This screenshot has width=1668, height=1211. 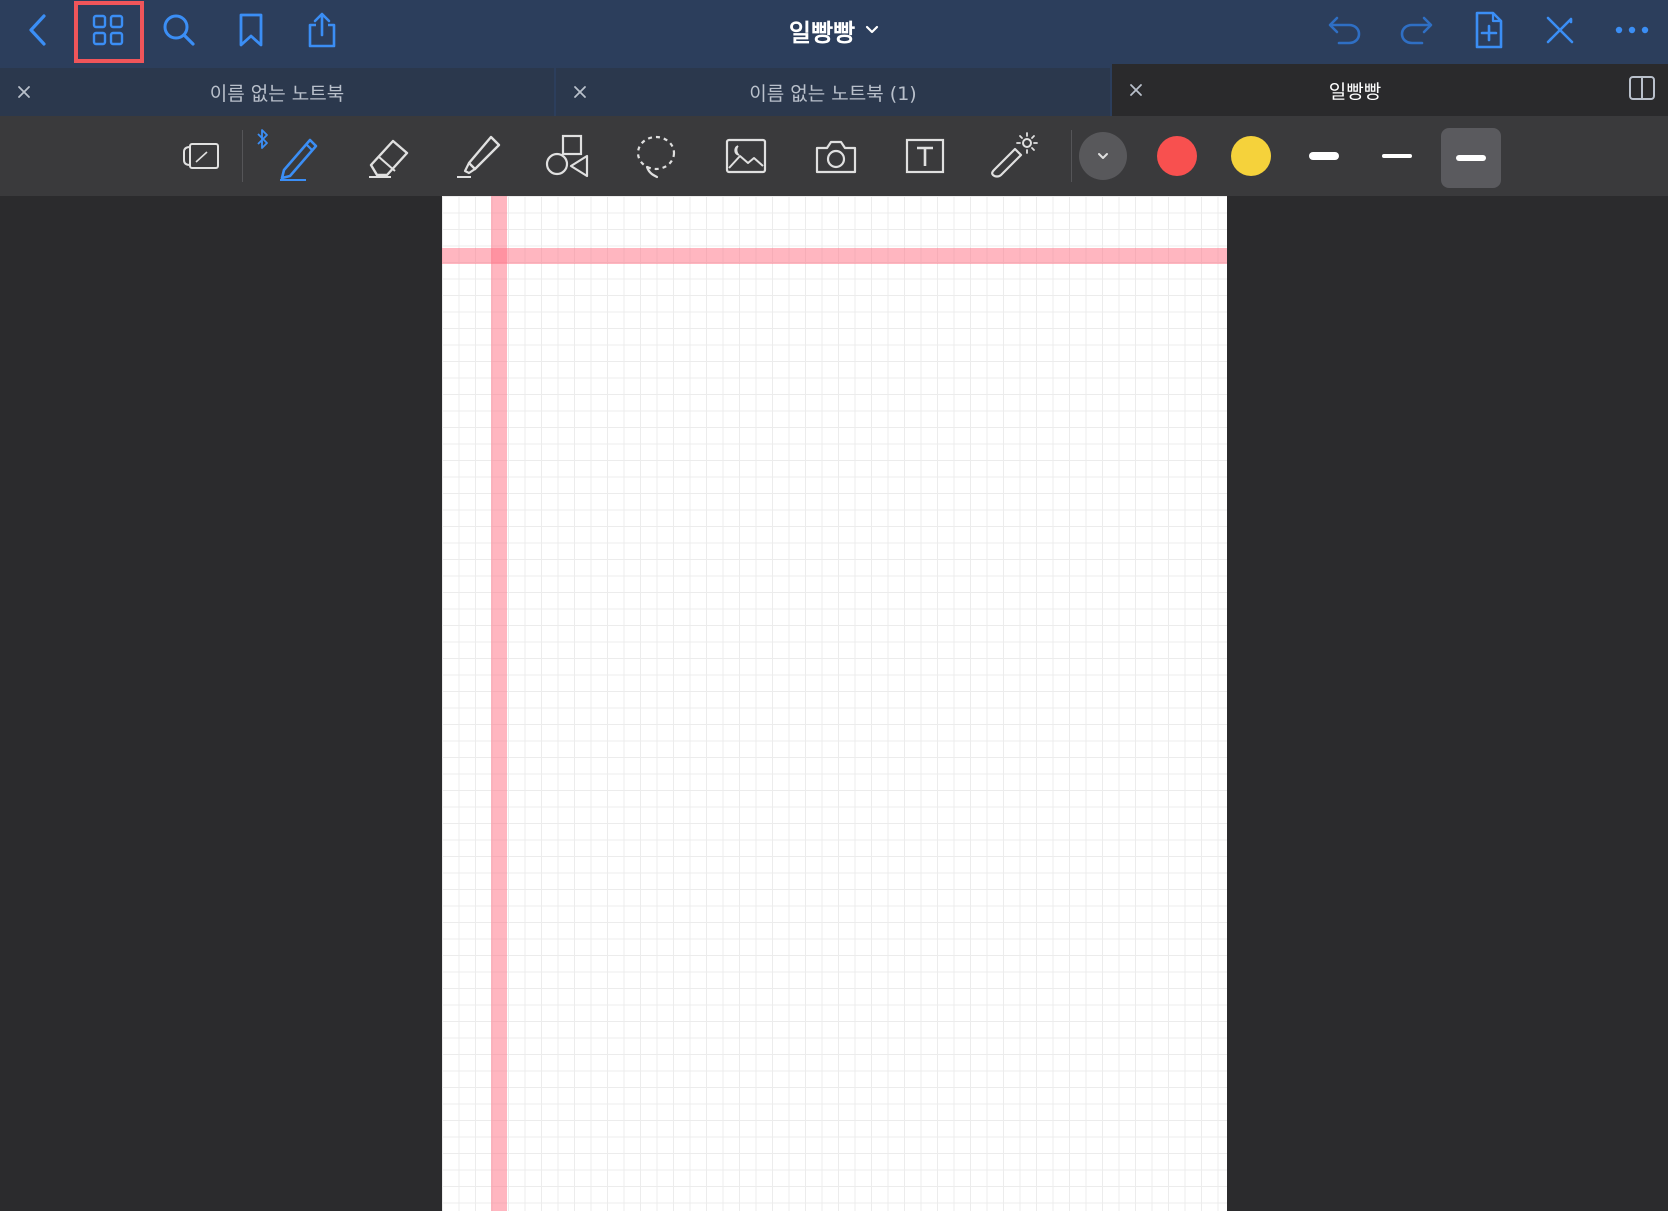 I want to click on search-button, so click(x=179, y=30).